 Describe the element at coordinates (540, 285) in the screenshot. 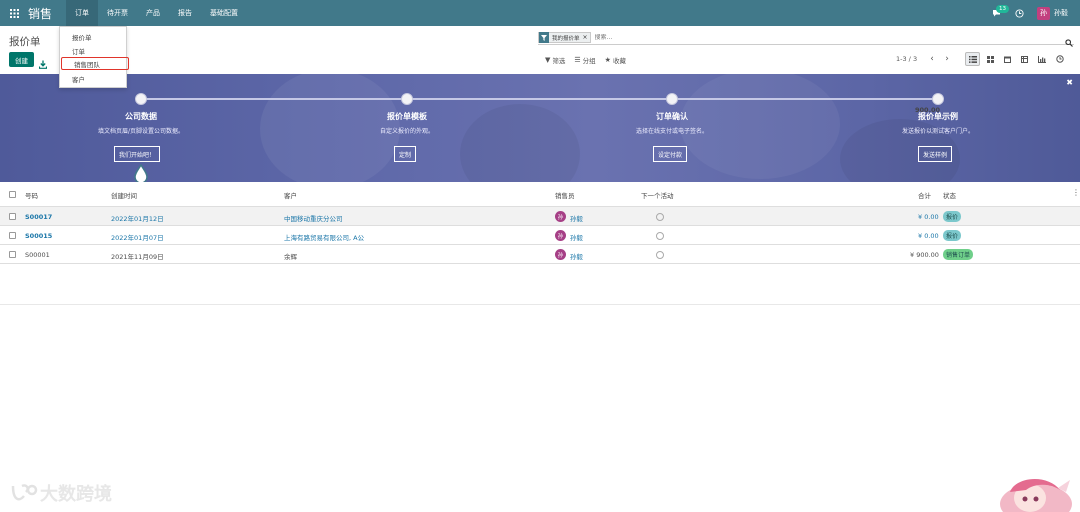

I see `table-footer` at that location.